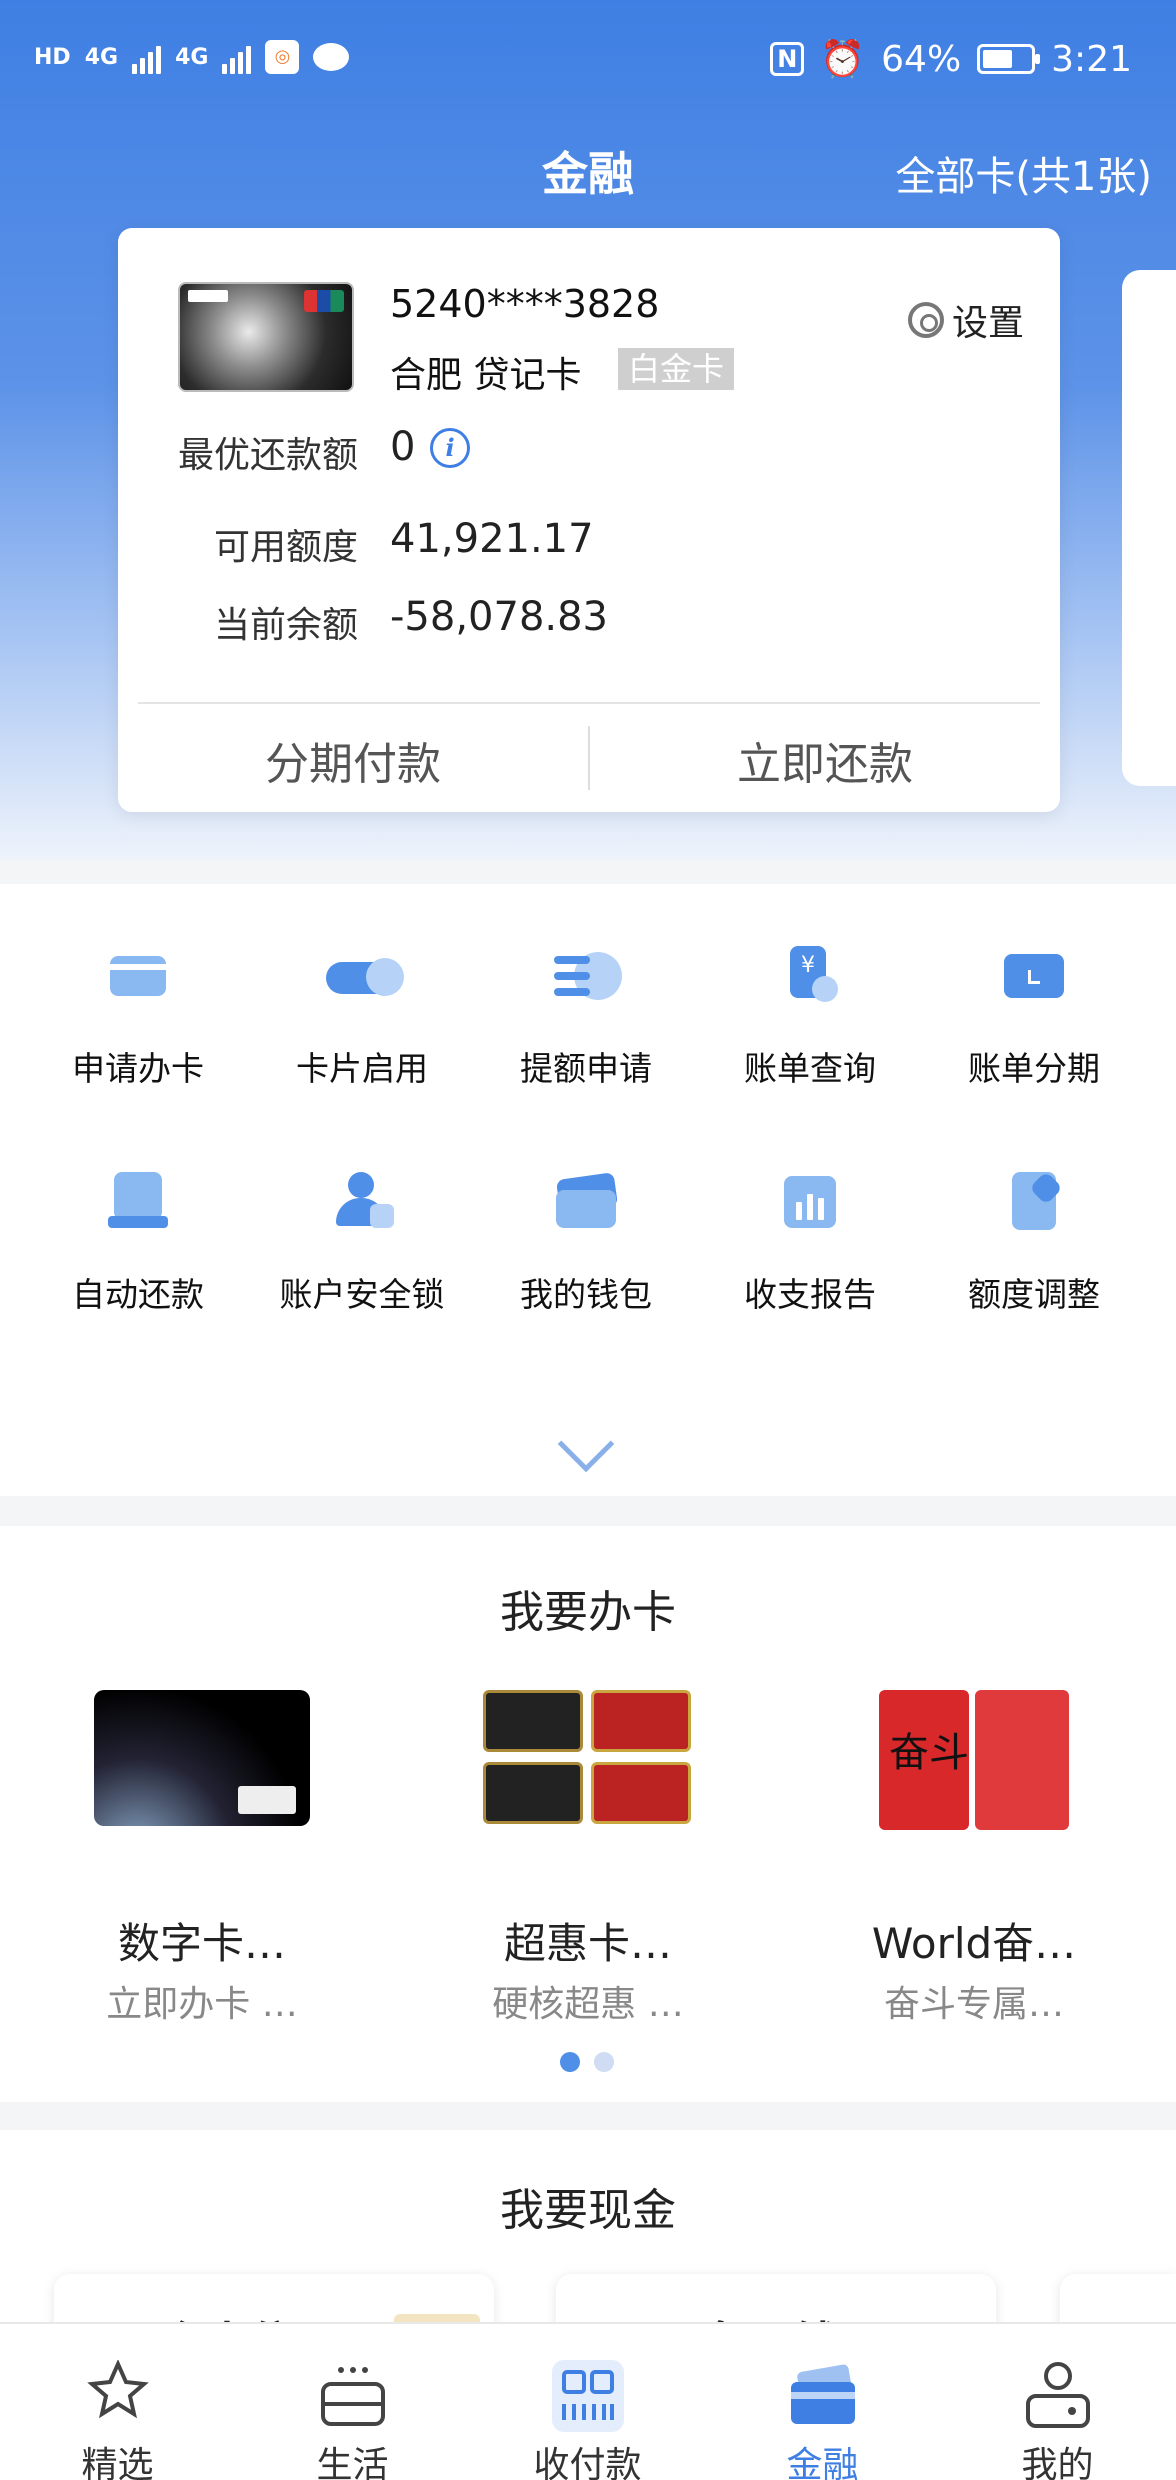 This screenshot has width=1176, height=2480. Describe the element at coordinates (117, 2462) in the screenshot. I see `tab-label: 精选` at that location.